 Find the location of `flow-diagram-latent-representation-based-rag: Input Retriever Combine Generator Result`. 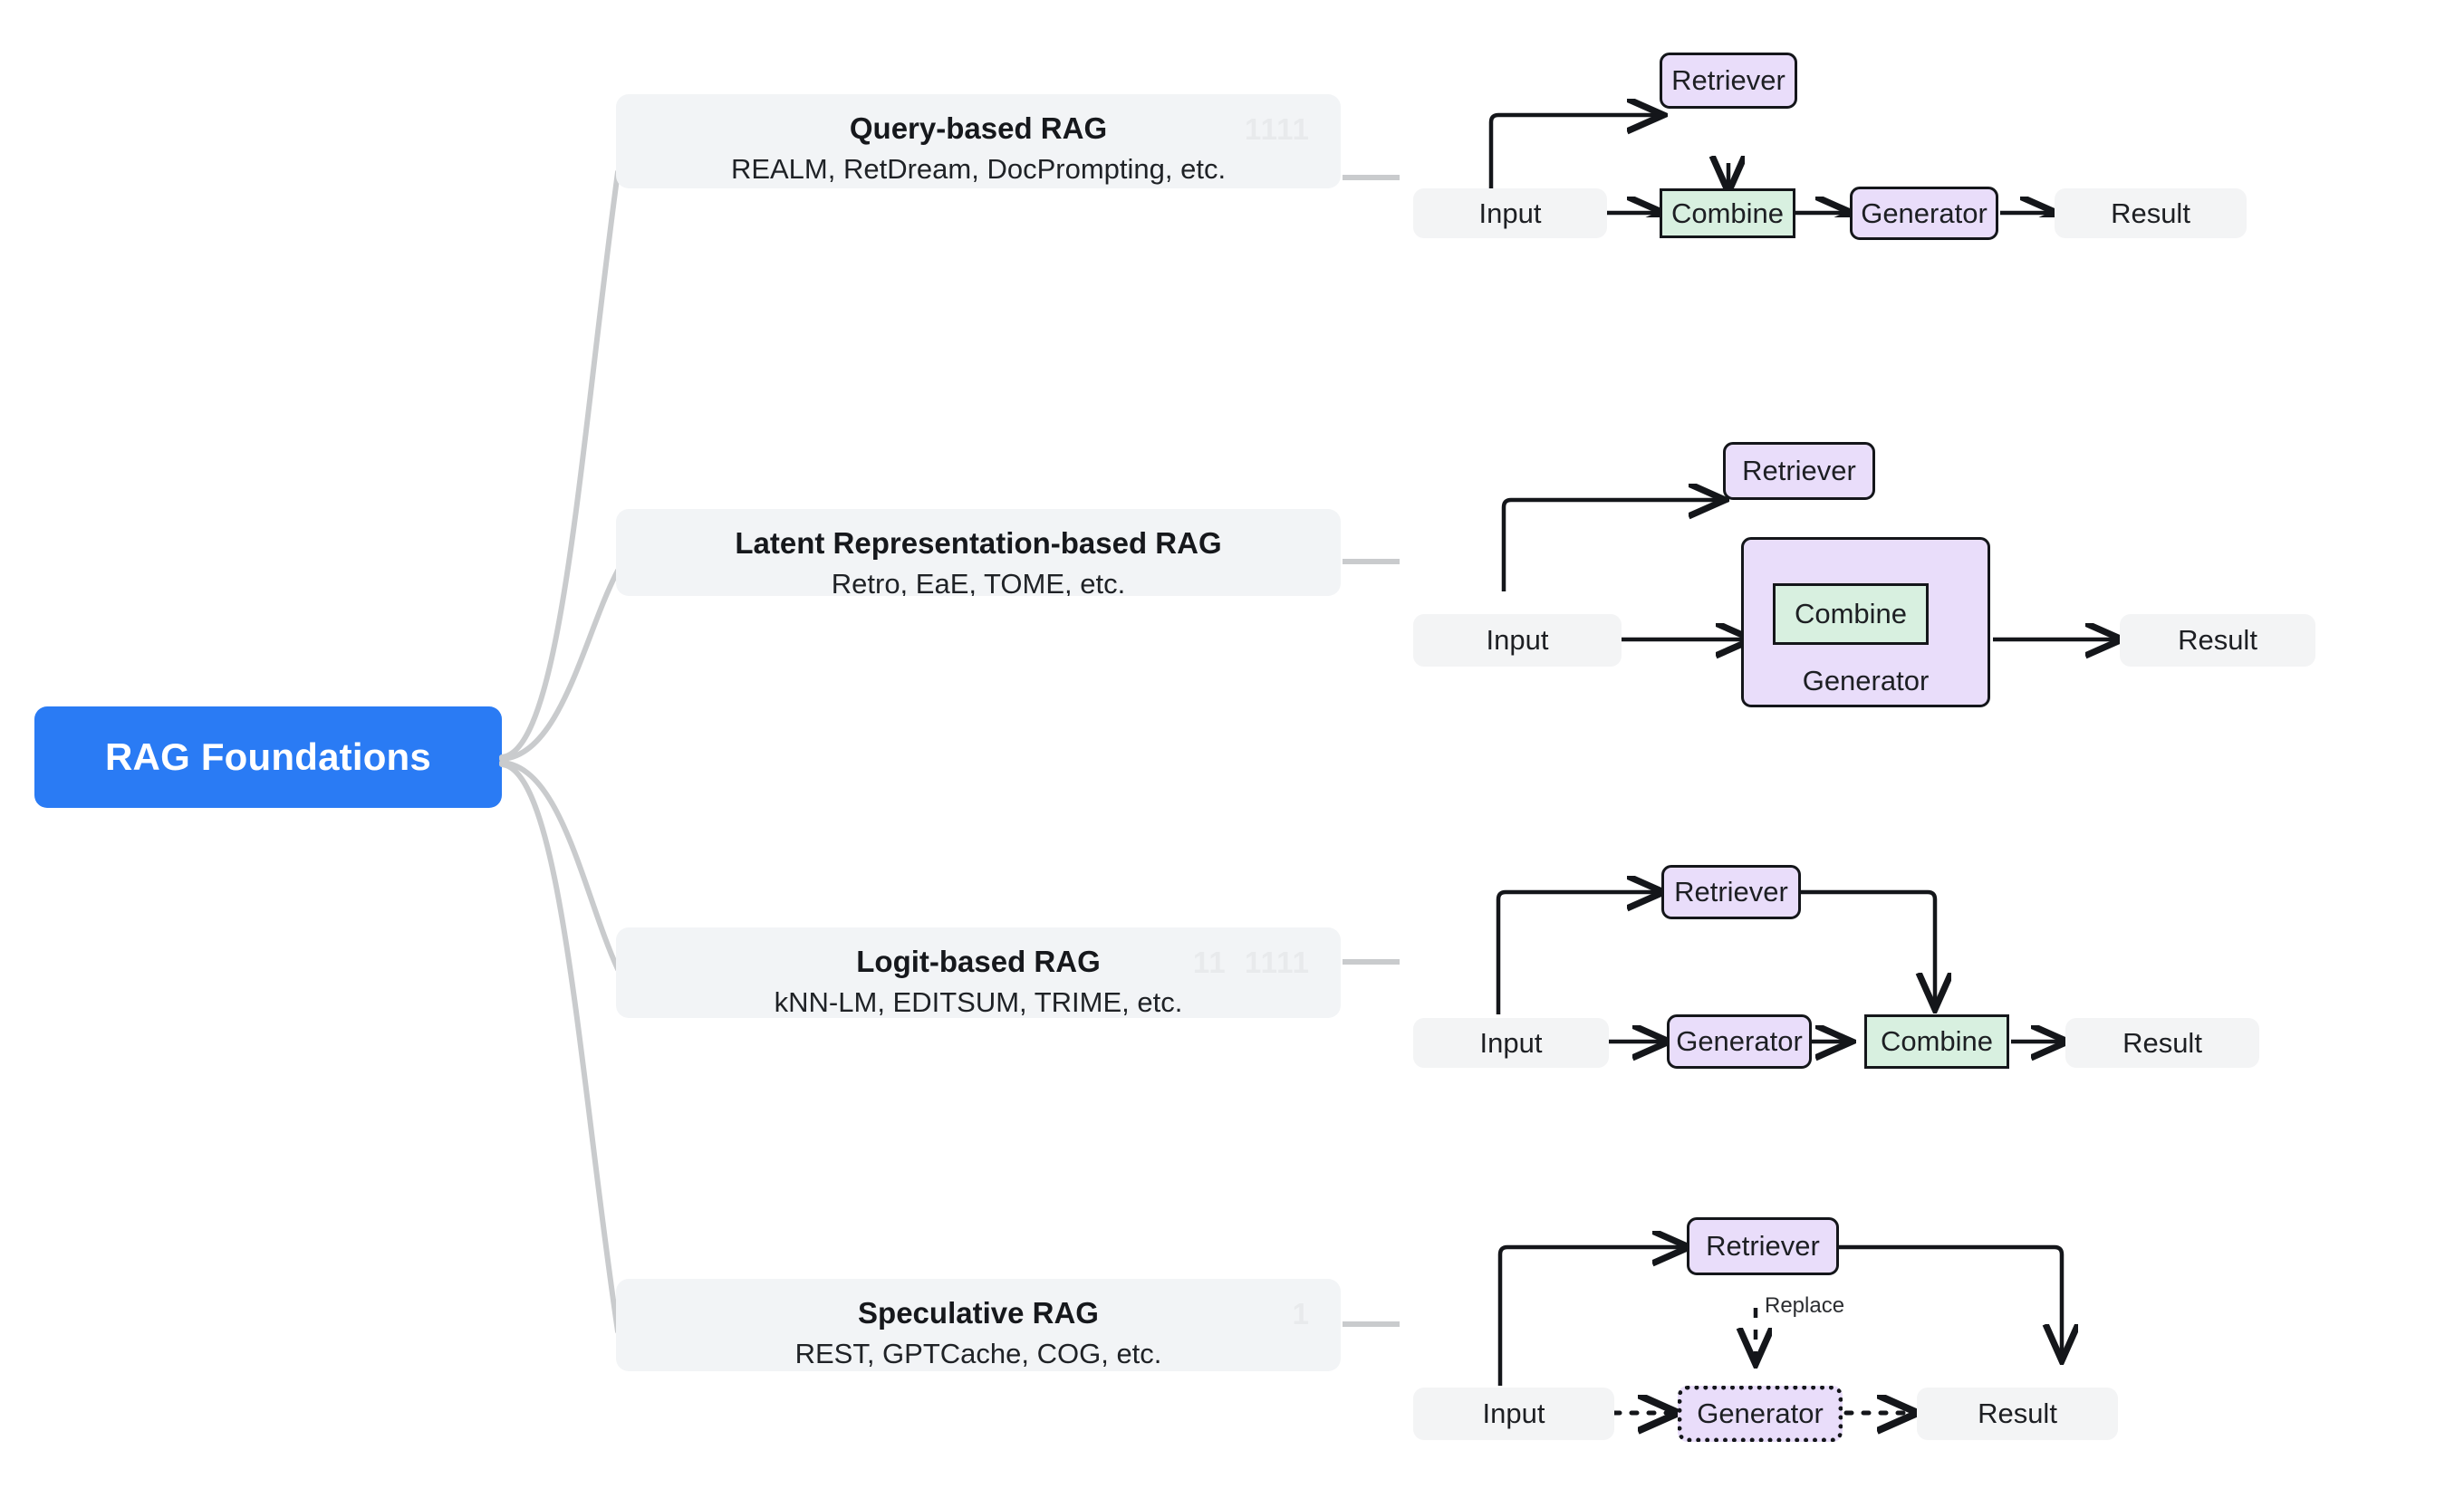

flow-diagram-latent-representation-based-rag: Input Retriever Combine Generator Result is located at coordinates (1930, 560).